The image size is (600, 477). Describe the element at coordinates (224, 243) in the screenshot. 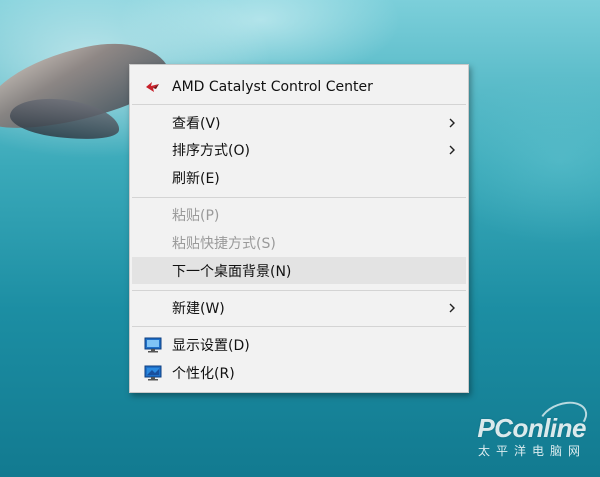

I see `menu-item-label: 粘贴快捷方式(S)` at that location.